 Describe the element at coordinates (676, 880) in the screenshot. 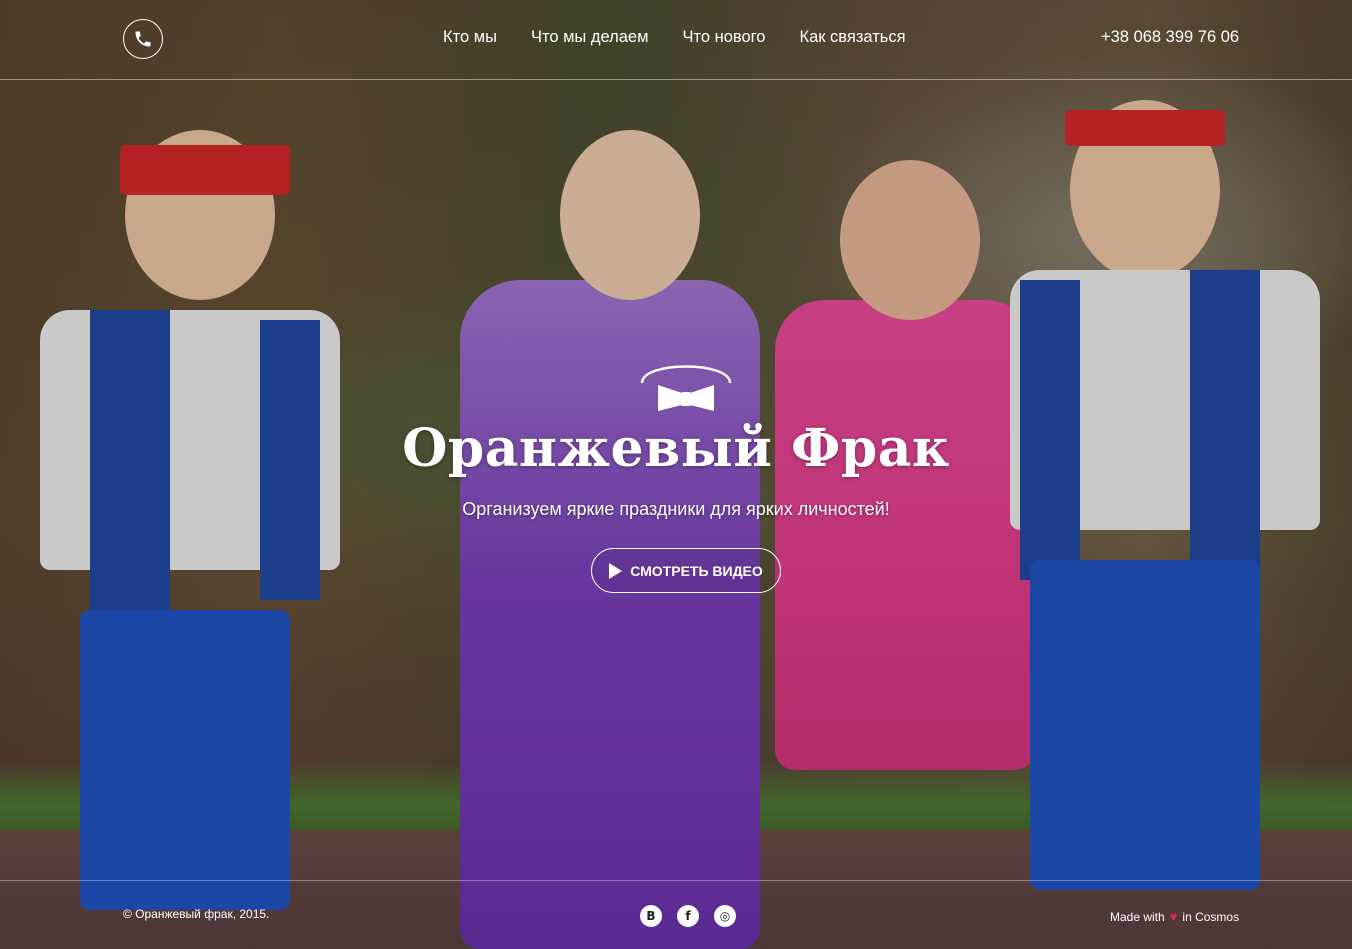

I see `footer-divider` at that location.